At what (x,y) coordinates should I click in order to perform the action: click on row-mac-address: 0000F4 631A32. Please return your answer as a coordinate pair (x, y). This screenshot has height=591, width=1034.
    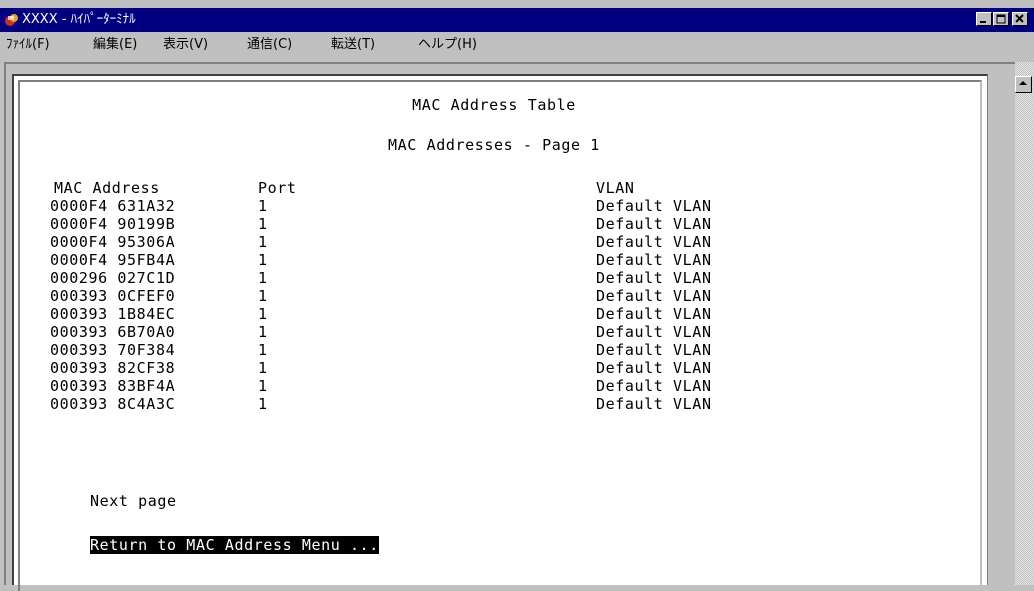
    Looking at the image, I should click on (113, 206).